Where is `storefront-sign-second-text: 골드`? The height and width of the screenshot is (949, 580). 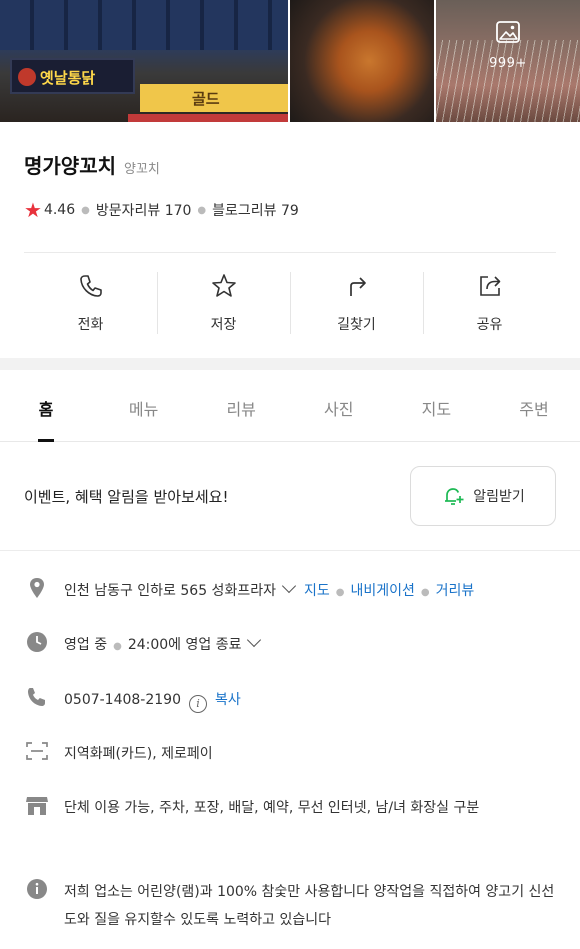 storefront-sign-second-text: 골드 is located at coordinates (206, 99).